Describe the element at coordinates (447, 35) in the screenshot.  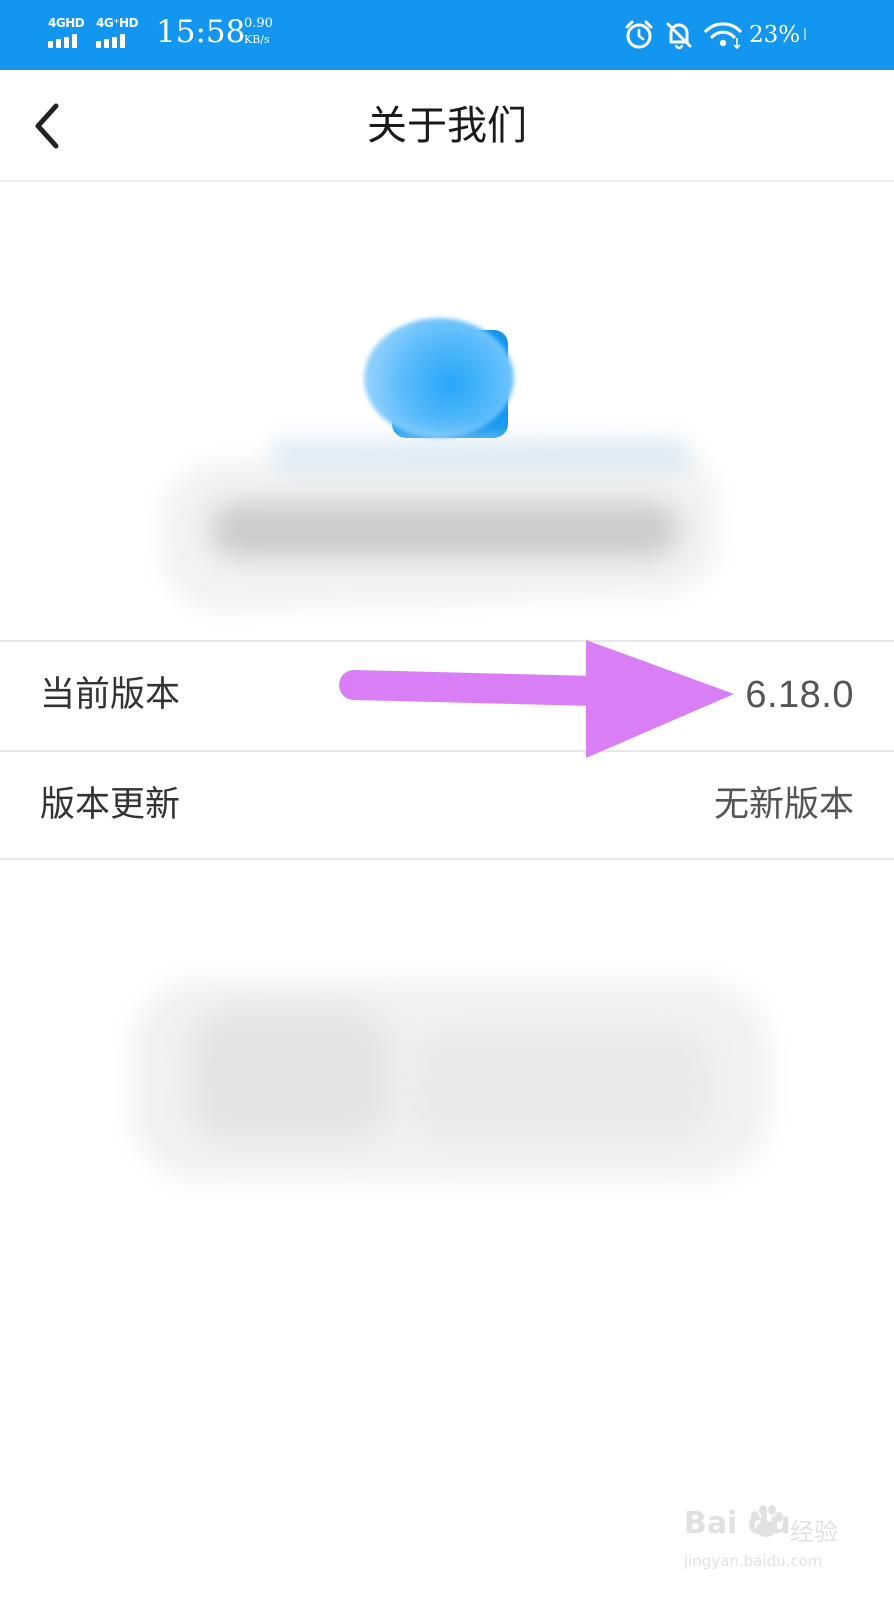
I see `status-bar: 4GHD 4G⁺HD 15:58 0.90 KB/s 23%` at that location.